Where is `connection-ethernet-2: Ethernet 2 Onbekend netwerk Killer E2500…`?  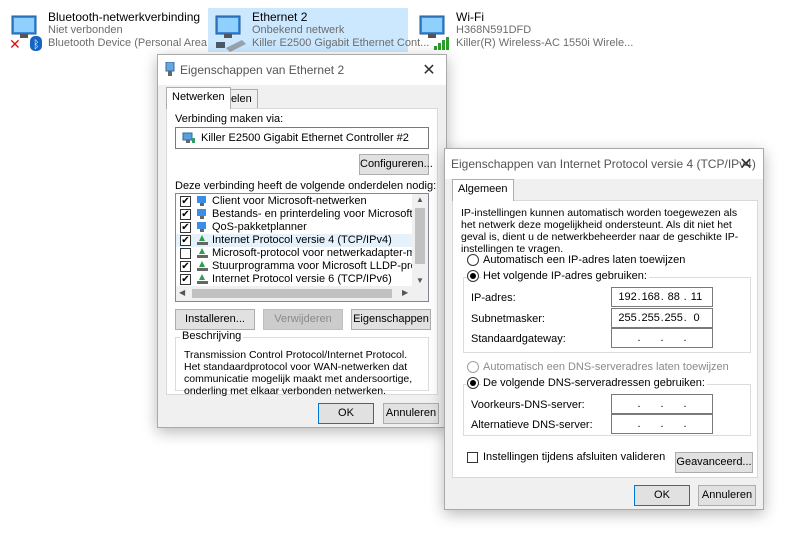
connection-ethernet-2: Ethernet 2 Onbekend netwerk Killer E2500… is located at coordinates (318, 30).